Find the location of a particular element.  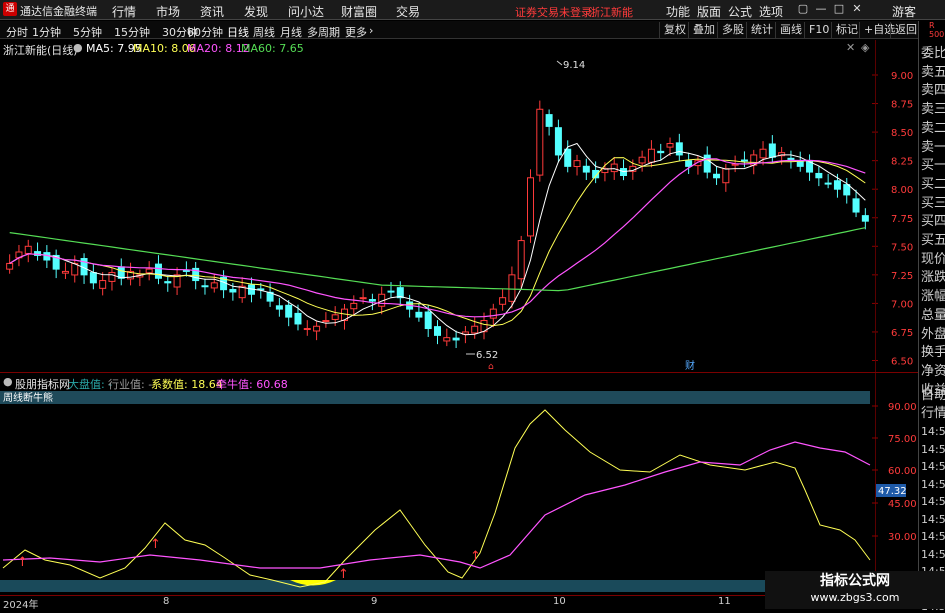

statistics-button: 统计 is located at coordinates (761, 30).